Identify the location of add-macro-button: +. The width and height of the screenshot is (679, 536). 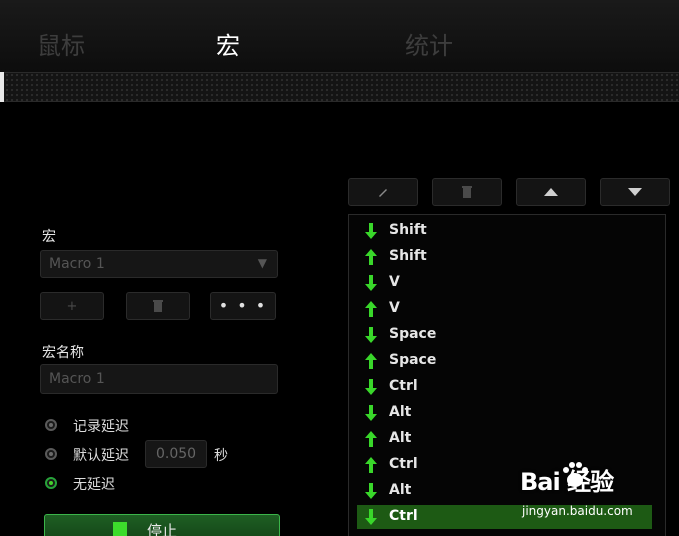
(72, 306).